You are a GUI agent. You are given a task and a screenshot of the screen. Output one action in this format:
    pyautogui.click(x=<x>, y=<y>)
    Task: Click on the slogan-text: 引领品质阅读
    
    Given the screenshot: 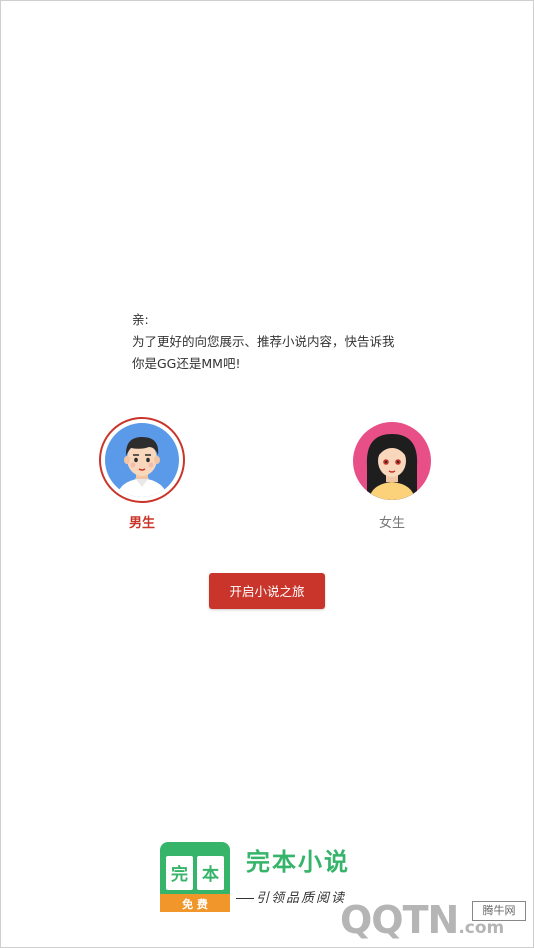 What is the action you would take?
    pyautogui.click(x=301, y=898)
    